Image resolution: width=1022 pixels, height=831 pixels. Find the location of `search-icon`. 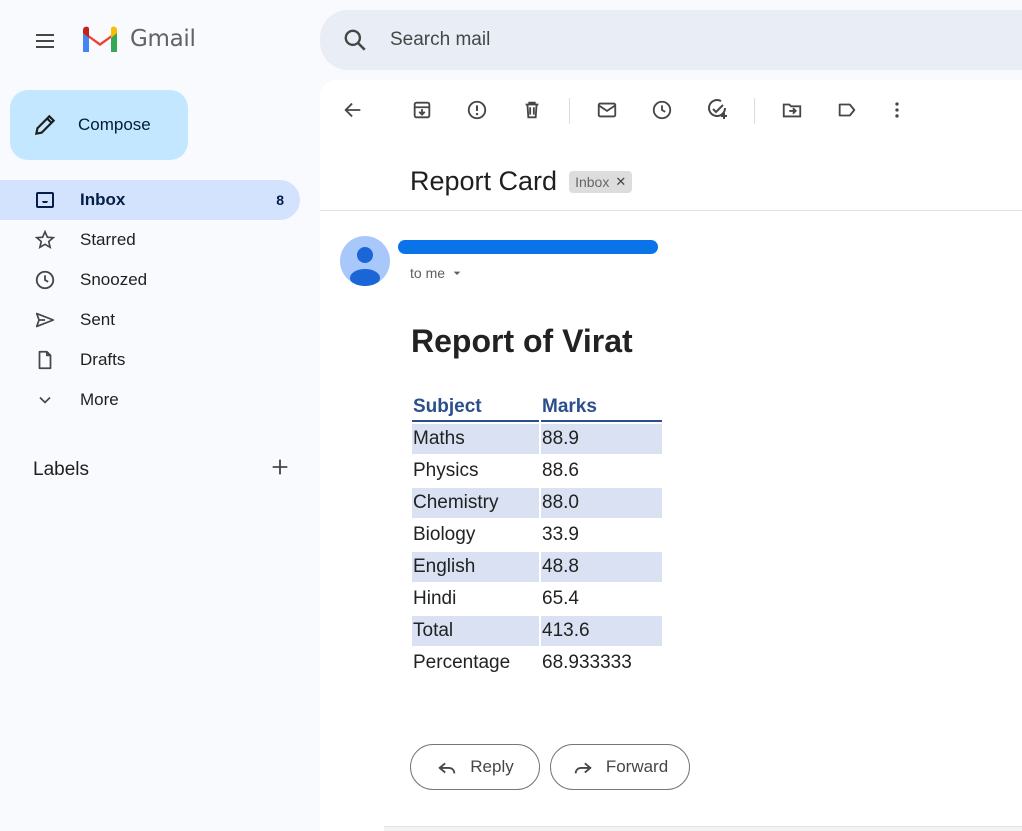

search-icon is located at coordinates (355, 40).